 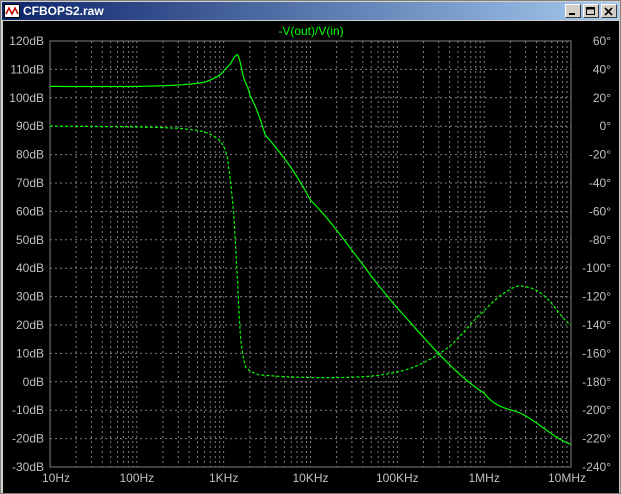 What do you see at coordinates (26, 41) in the screenshot?
I see `y-left-tick-label: 120dB` at bounding box center [26, 41].